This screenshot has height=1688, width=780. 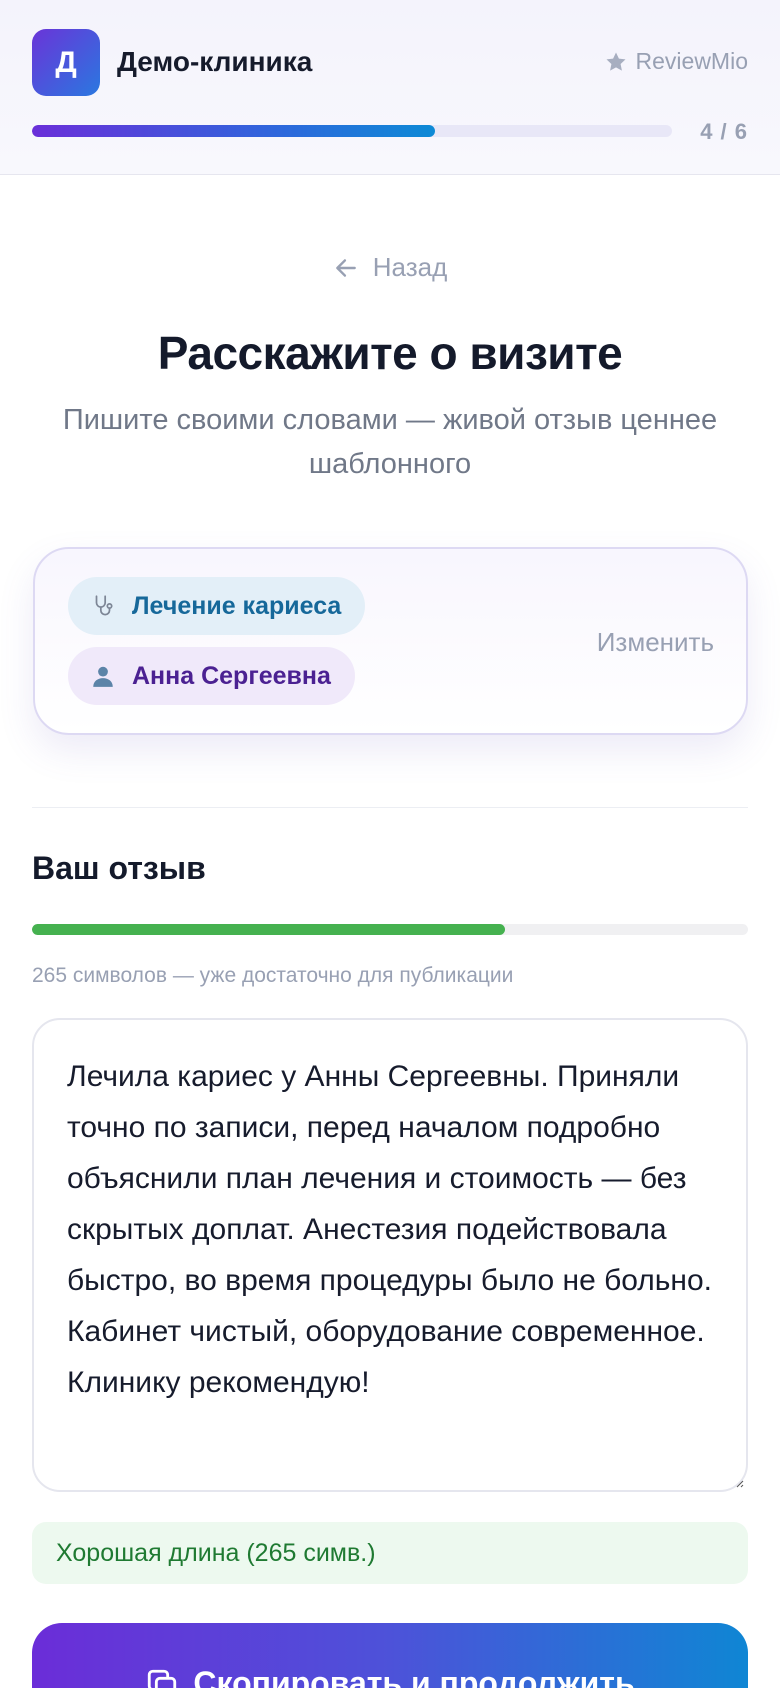 I want to click on back-button: Назад, so click(x=390, y=267).